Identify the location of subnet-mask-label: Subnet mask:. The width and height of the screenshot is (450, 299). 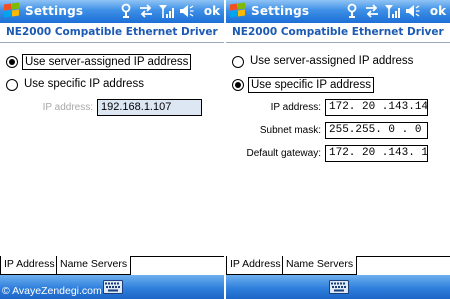
(290, 130).